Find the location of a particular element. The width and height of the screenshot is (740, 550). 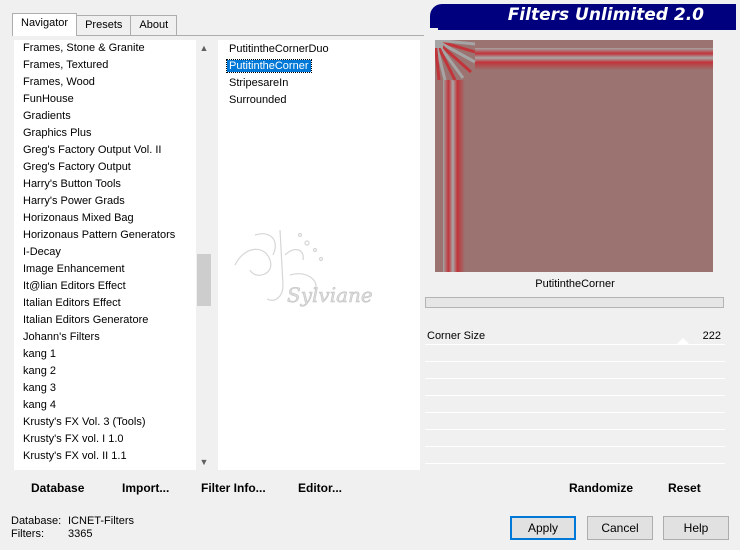

filter-item: PutitintheCorner is located at coordinates (319, 66).